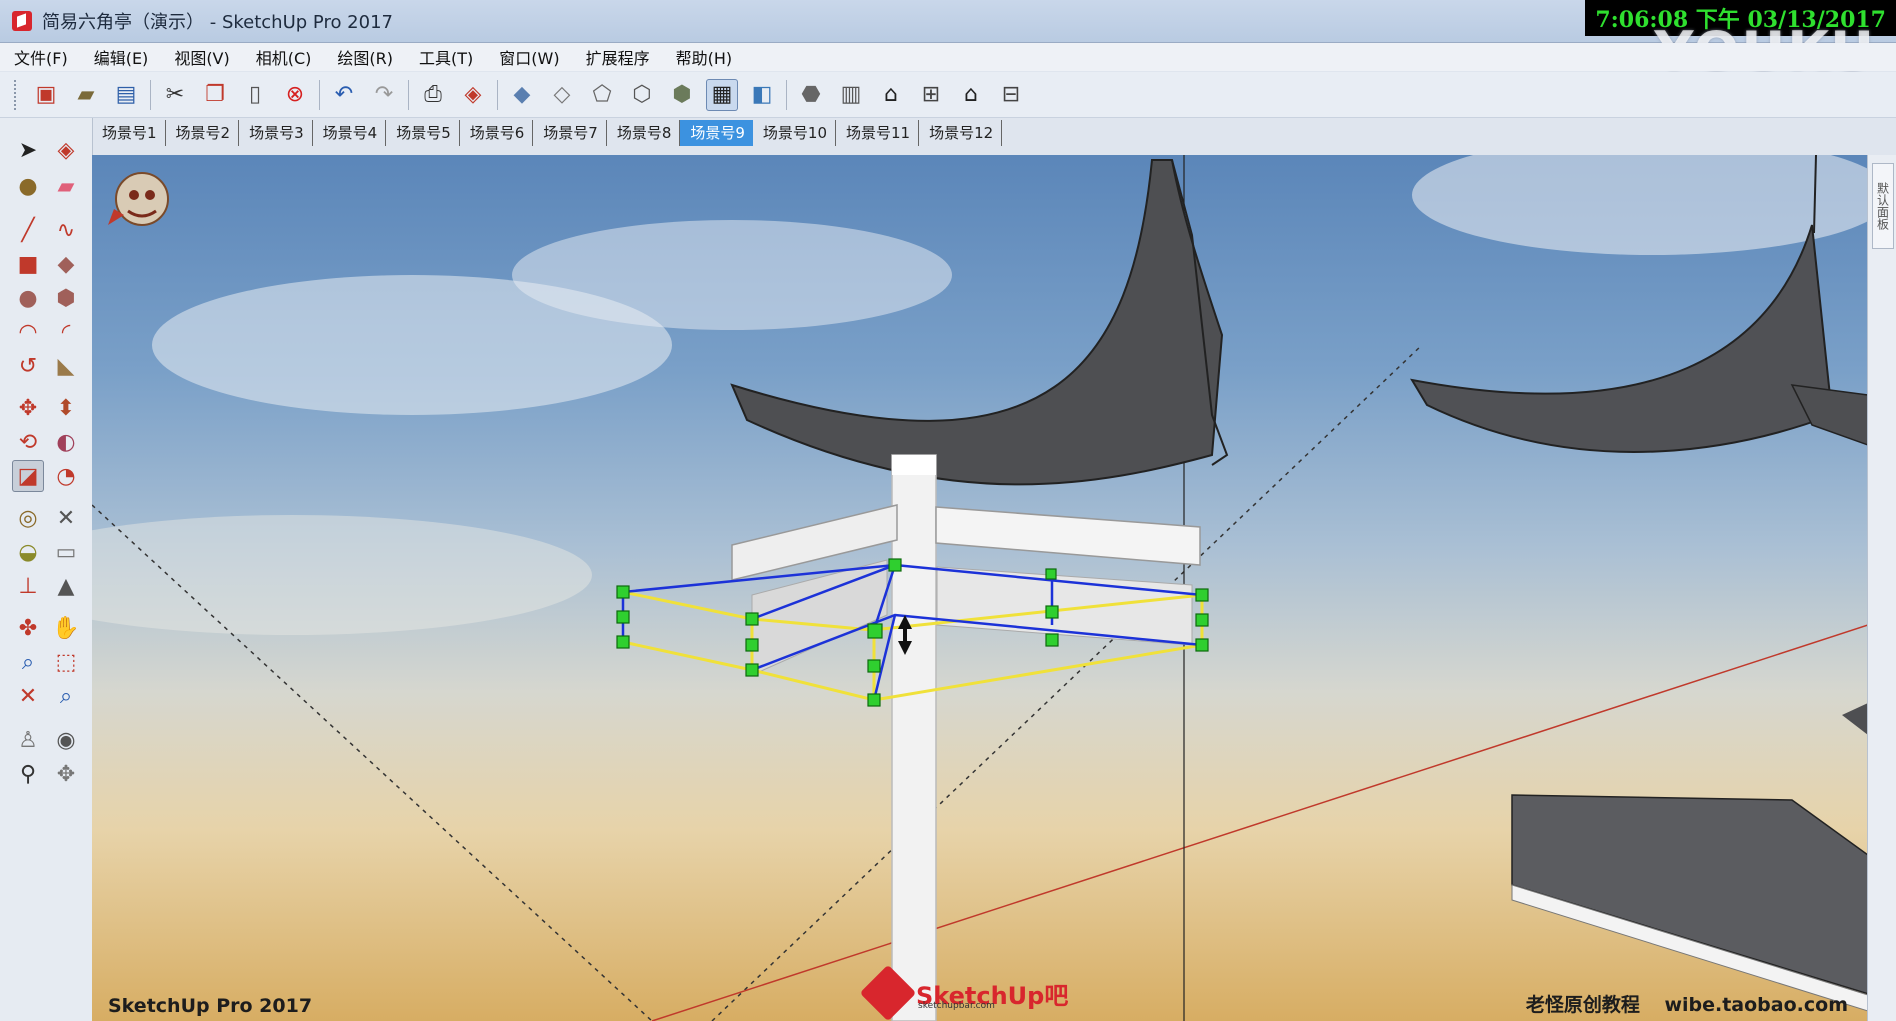 The width and height of the screenshot is (1896, 1021). I want to click on paint-bucket-icon: ●, so click(28, 186).